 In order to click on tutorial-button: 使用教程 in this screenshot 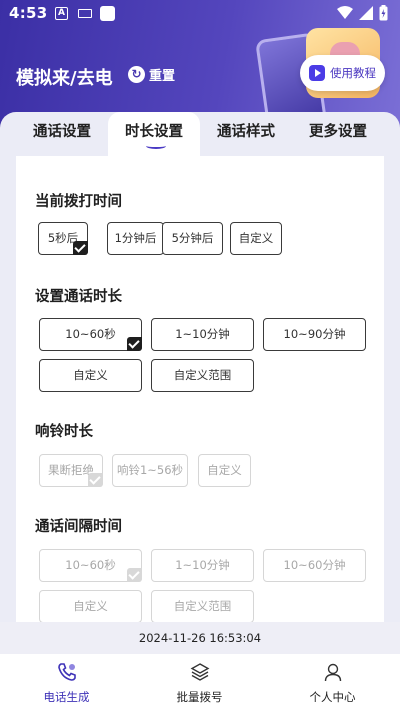, I will do `click(342, 73)`.